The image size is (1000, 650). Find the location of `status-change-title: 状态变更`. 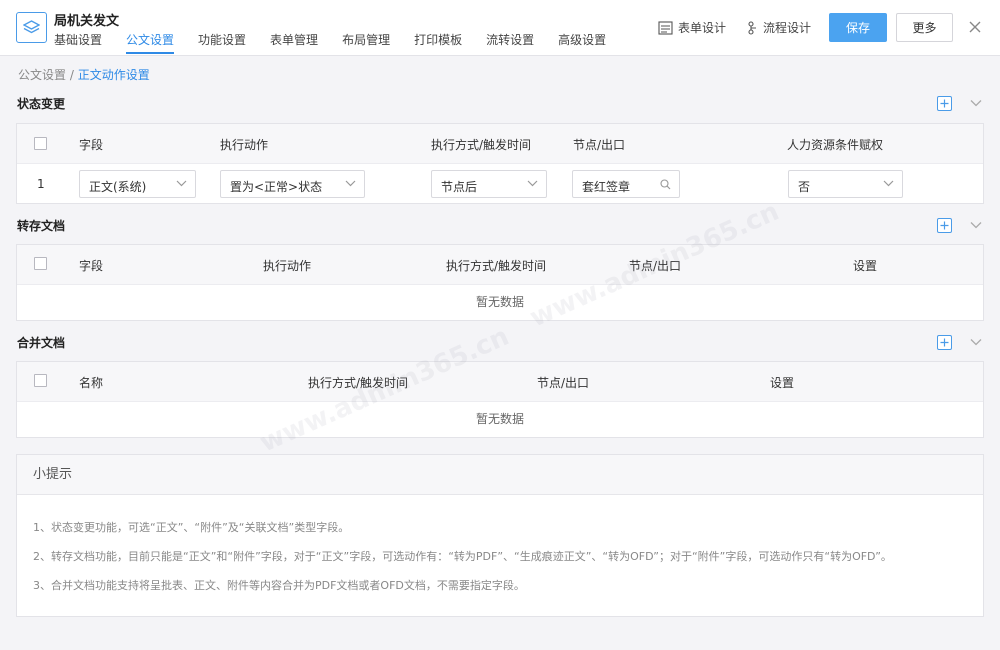

status-change-title: 状态变更 is located at coordinates (41, 104).